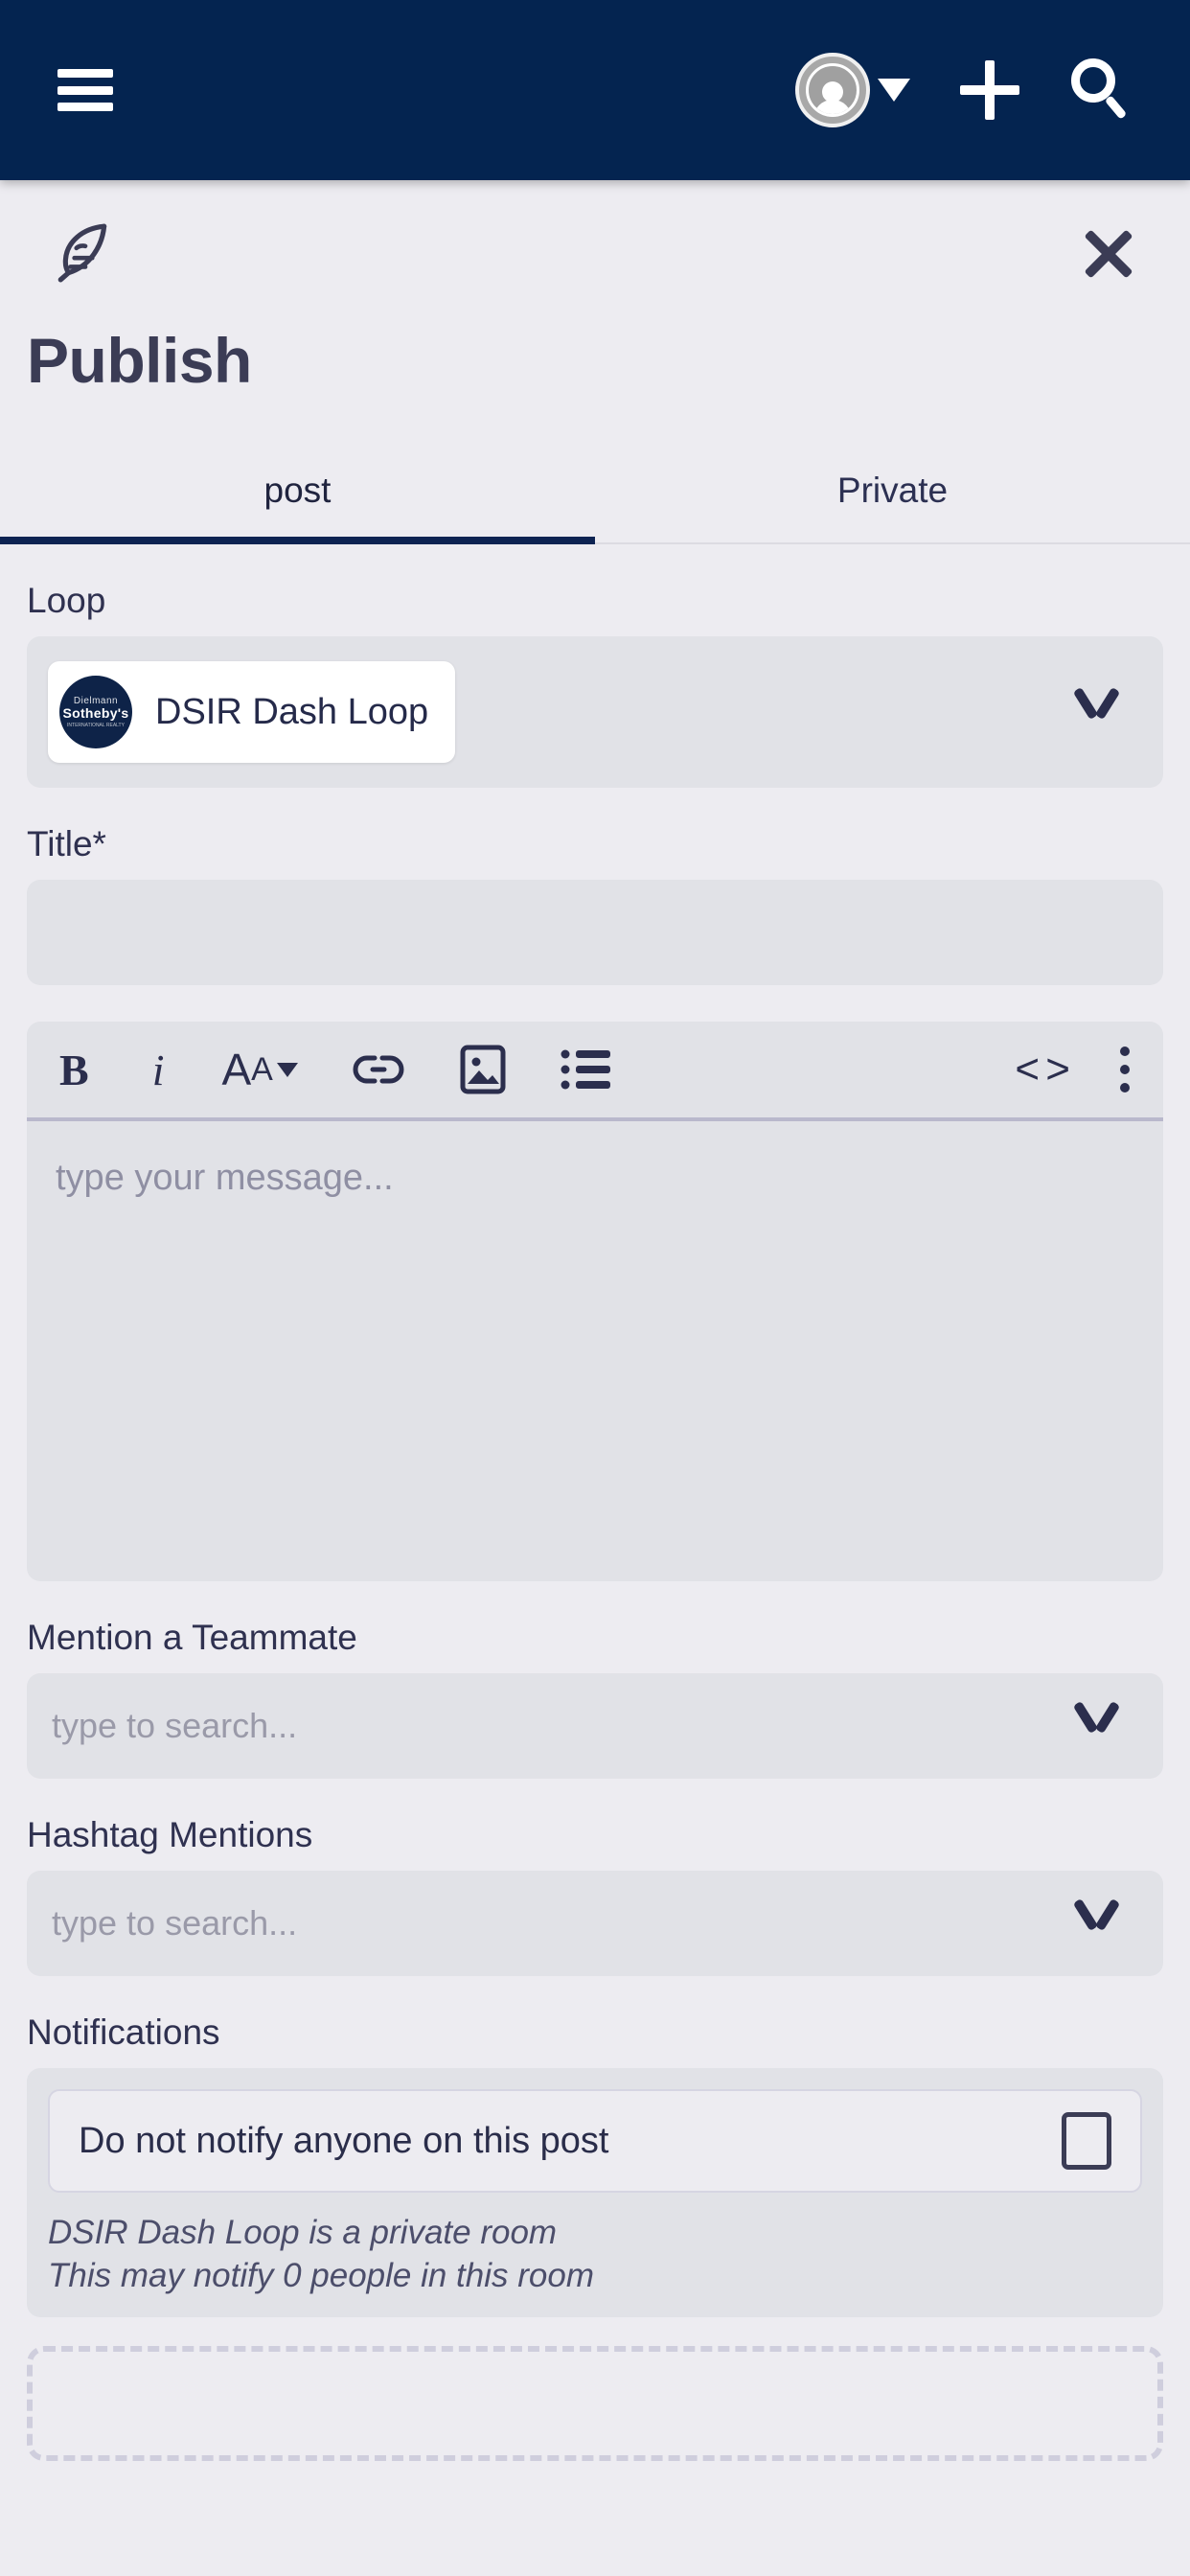  What do you see at coordinates (1108, 254) in the screenshot?
I see `close-icon` at bounding box center [1108, 254].